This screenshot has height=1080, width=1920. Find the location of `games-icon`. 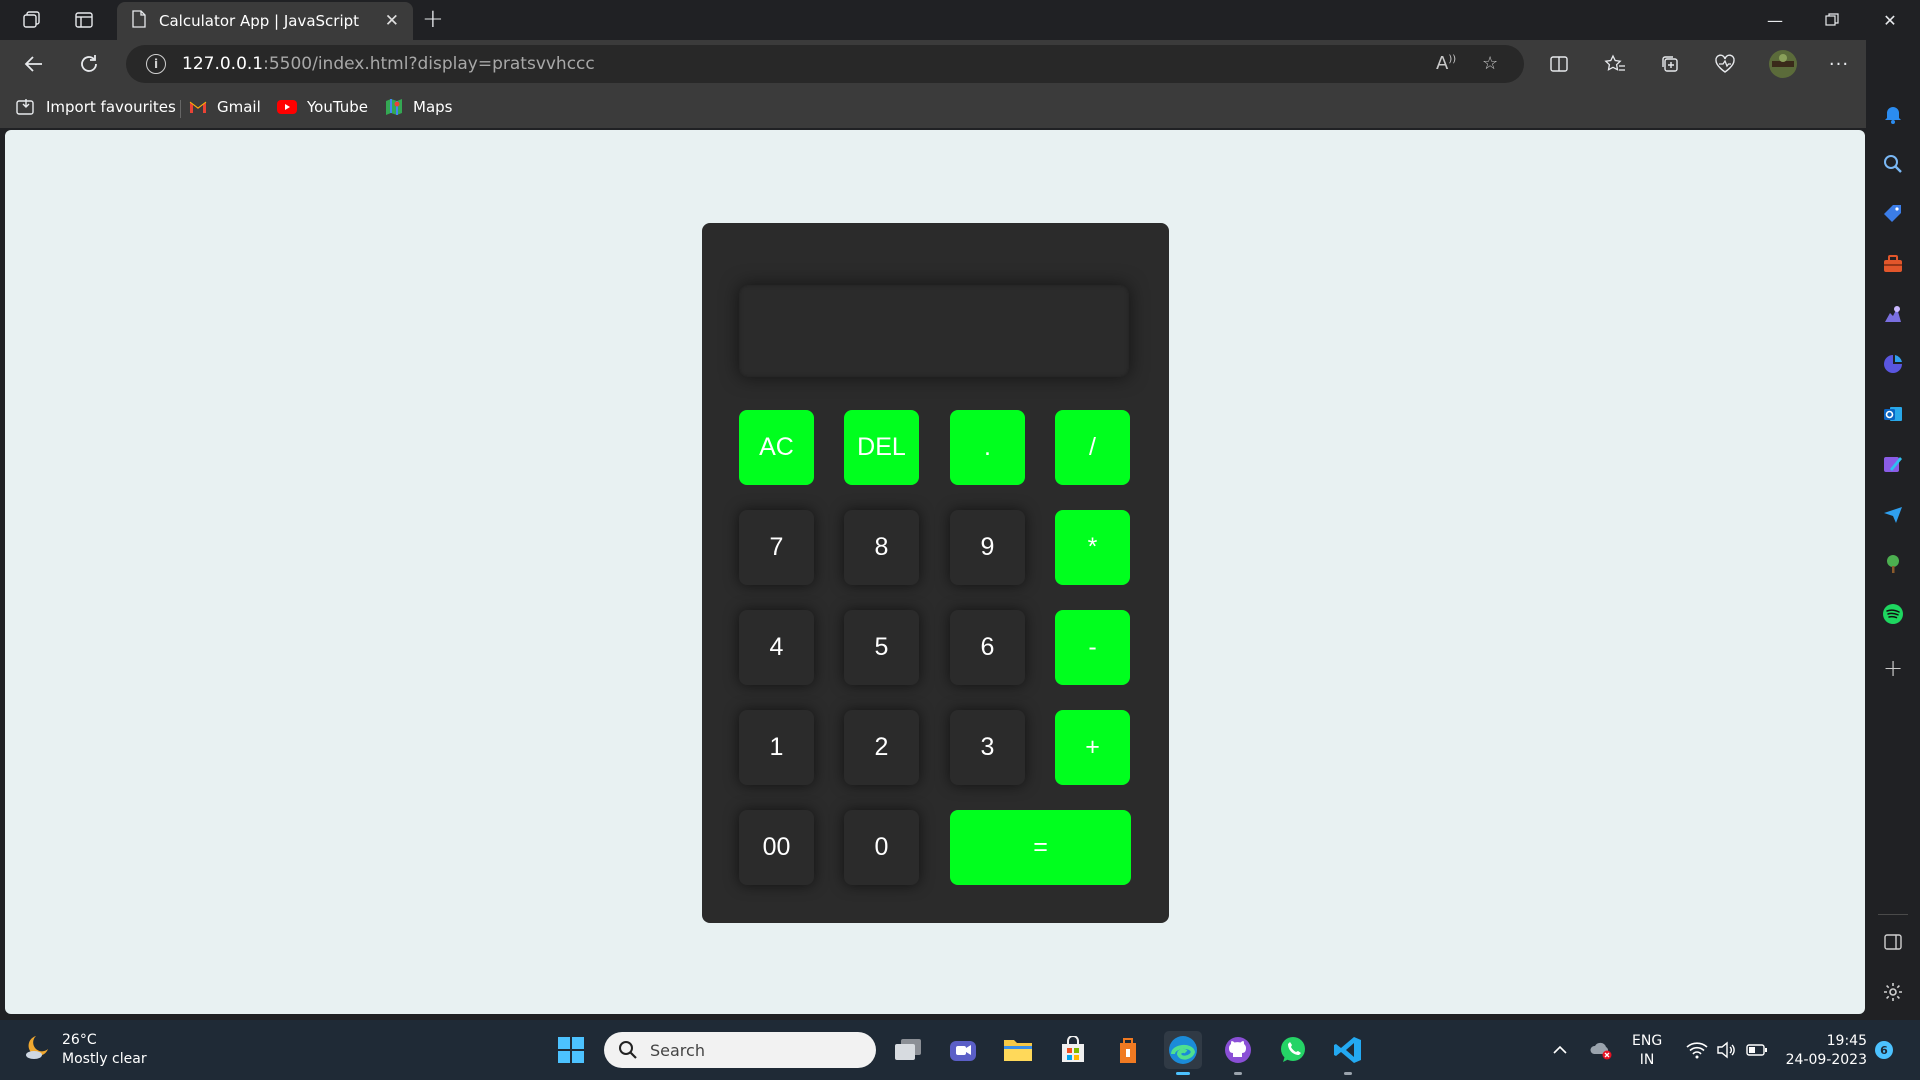

games-icon is located at coordinates (1893, 314).